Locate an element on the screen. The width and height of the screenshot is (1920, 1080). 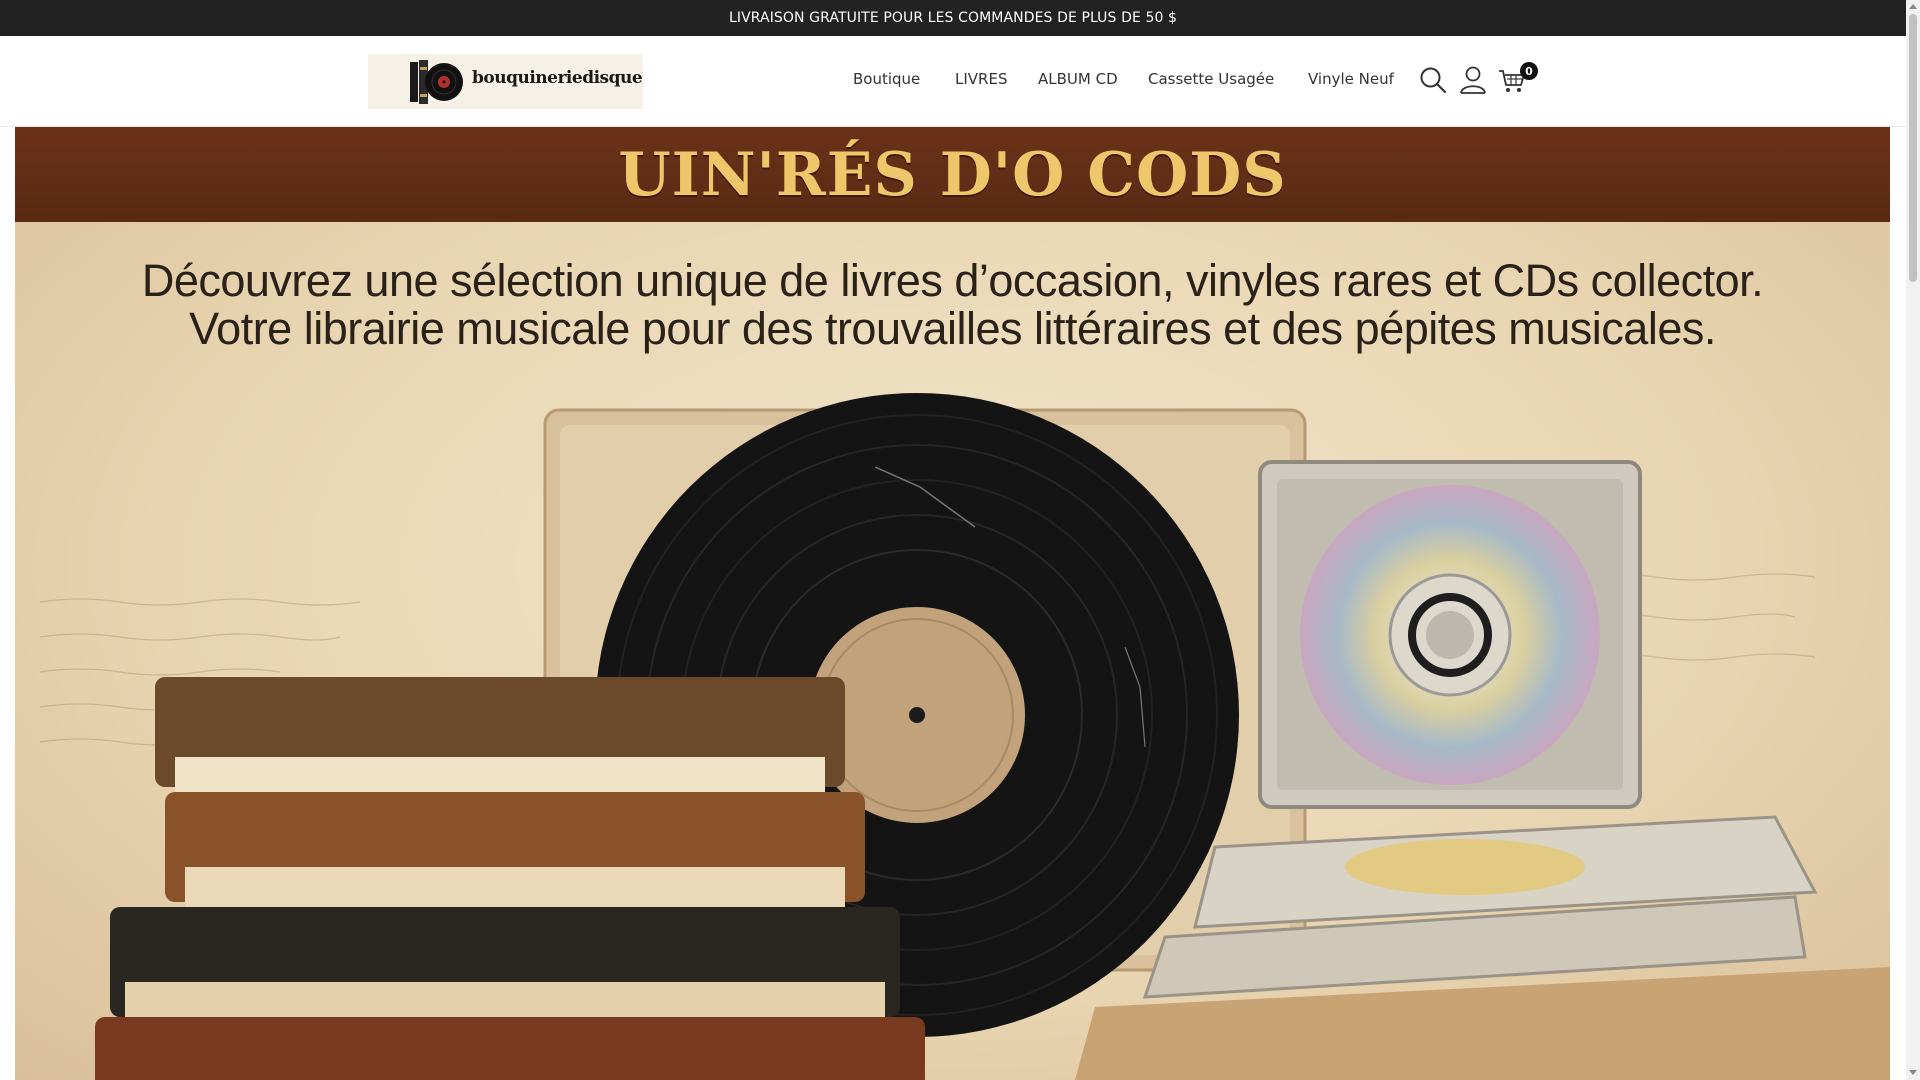
site-logo: bouquineriedisque is located at coordinates (505, 81).